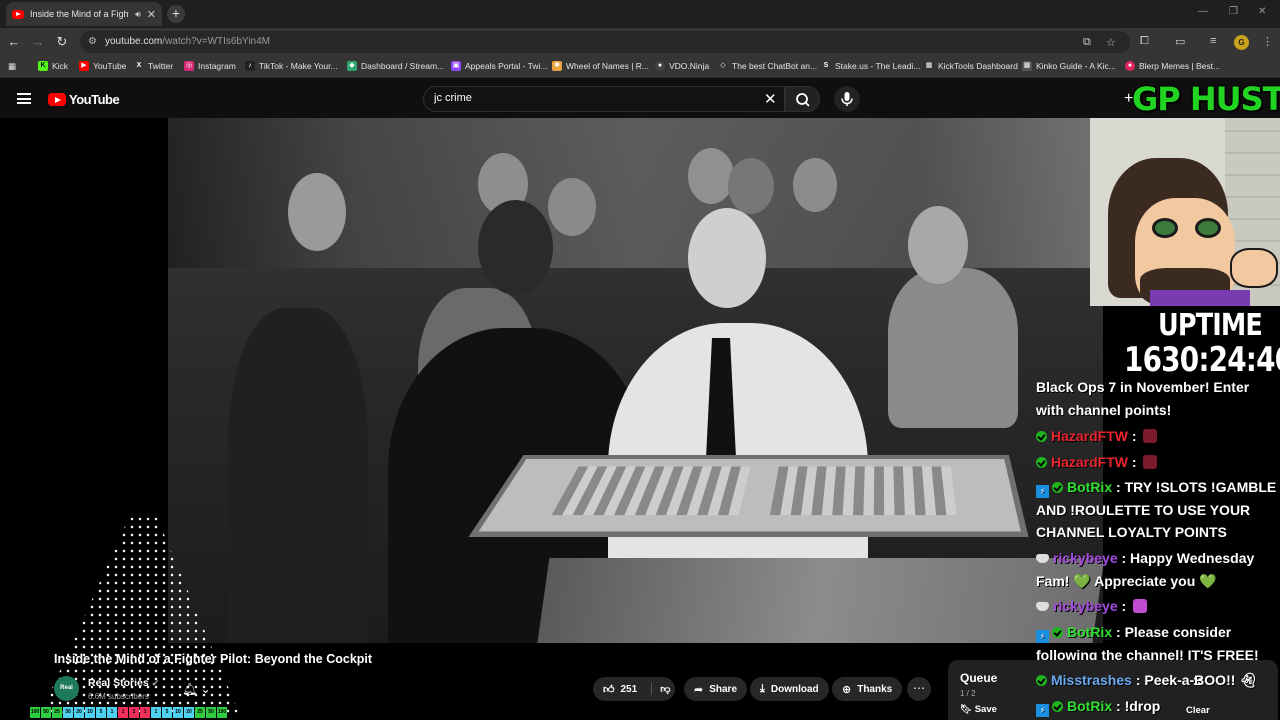  Describe the element at coordinates (134, 41) in the screenshot. I see `url-host: youtube.com` at that location.